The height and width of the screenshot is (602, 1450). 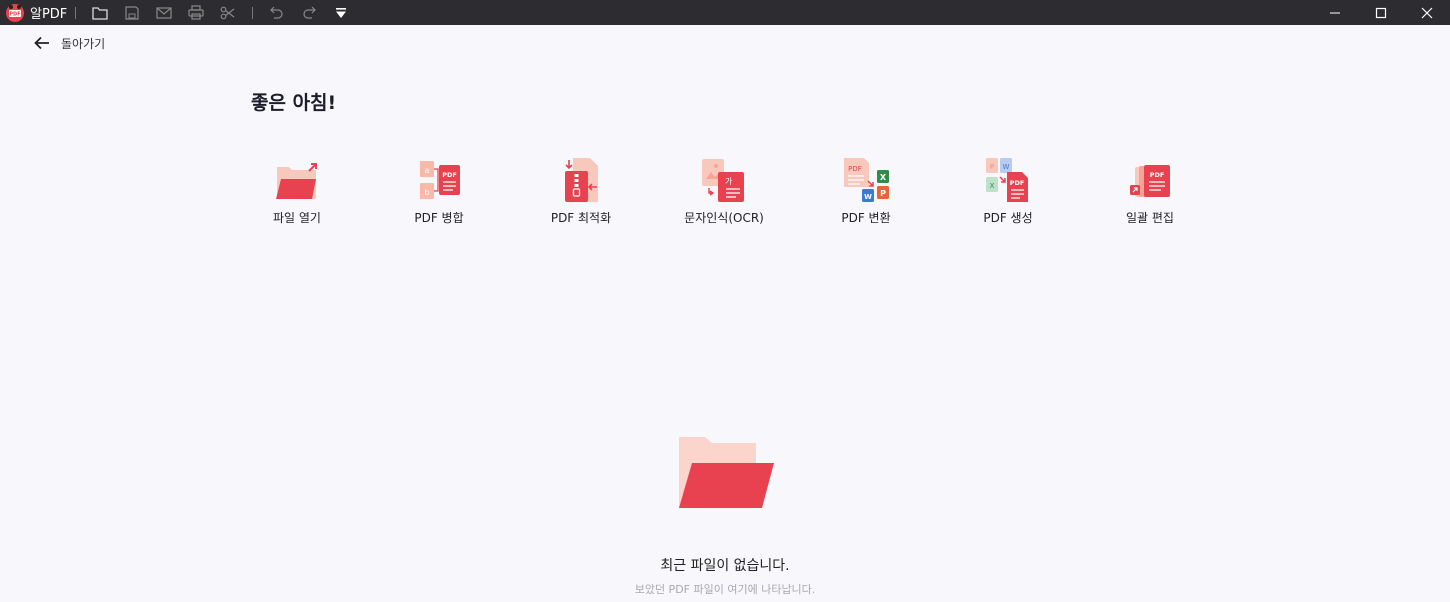 What do you see at coordinates (1150, 180) in the screenshot?
I see `batch-edit-icon: PDF` at bounding box center [1150, 180].